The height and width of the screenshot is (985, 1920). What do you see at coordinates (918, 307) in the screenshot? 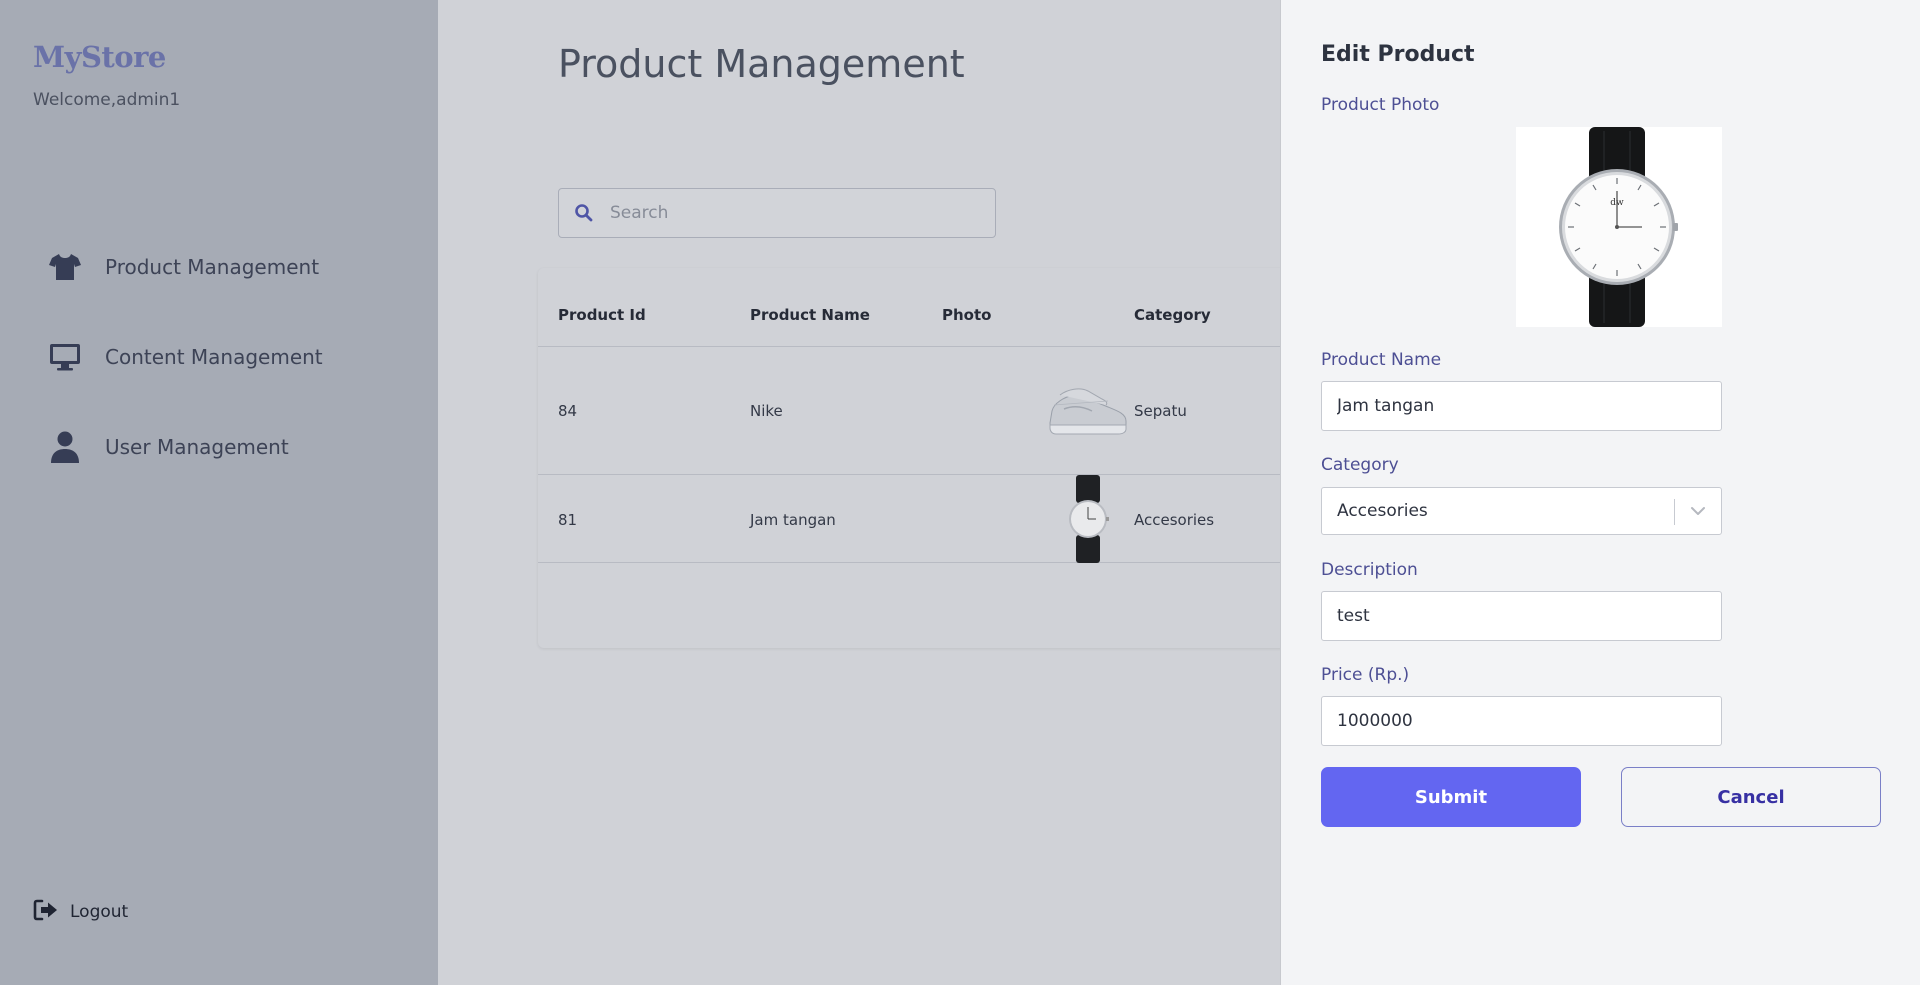
I see `table-header: Product Id Product Name Photo Category` at bounding box center [918, 307].